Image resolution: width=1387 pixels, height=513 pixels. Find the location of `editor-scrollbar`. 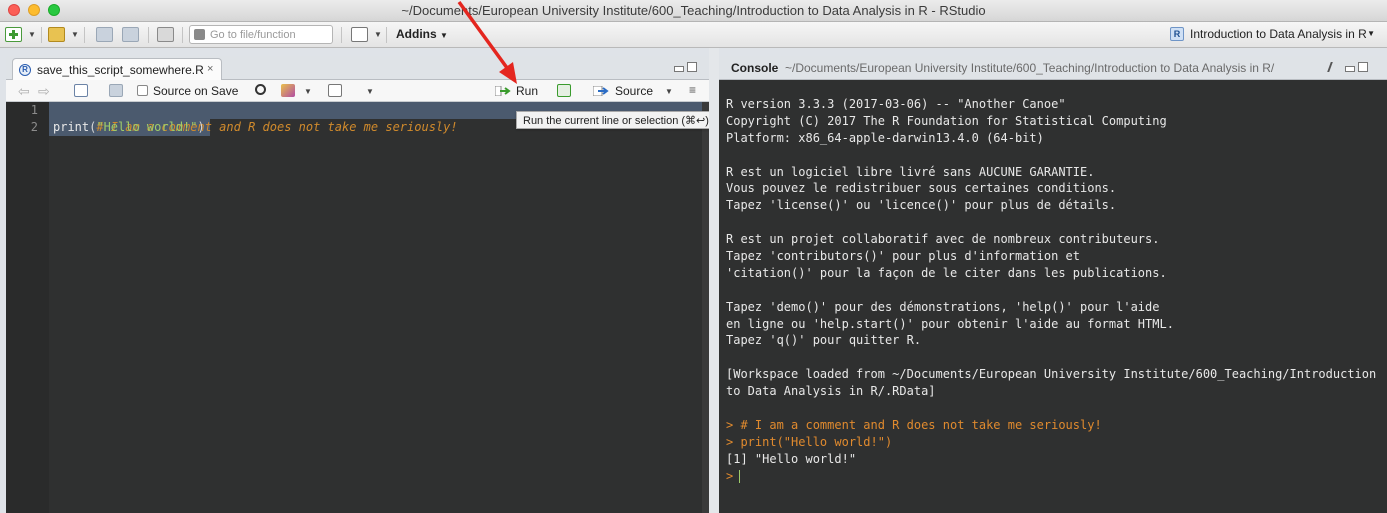

editor-scrollbar is located at coordinates (705, 307).